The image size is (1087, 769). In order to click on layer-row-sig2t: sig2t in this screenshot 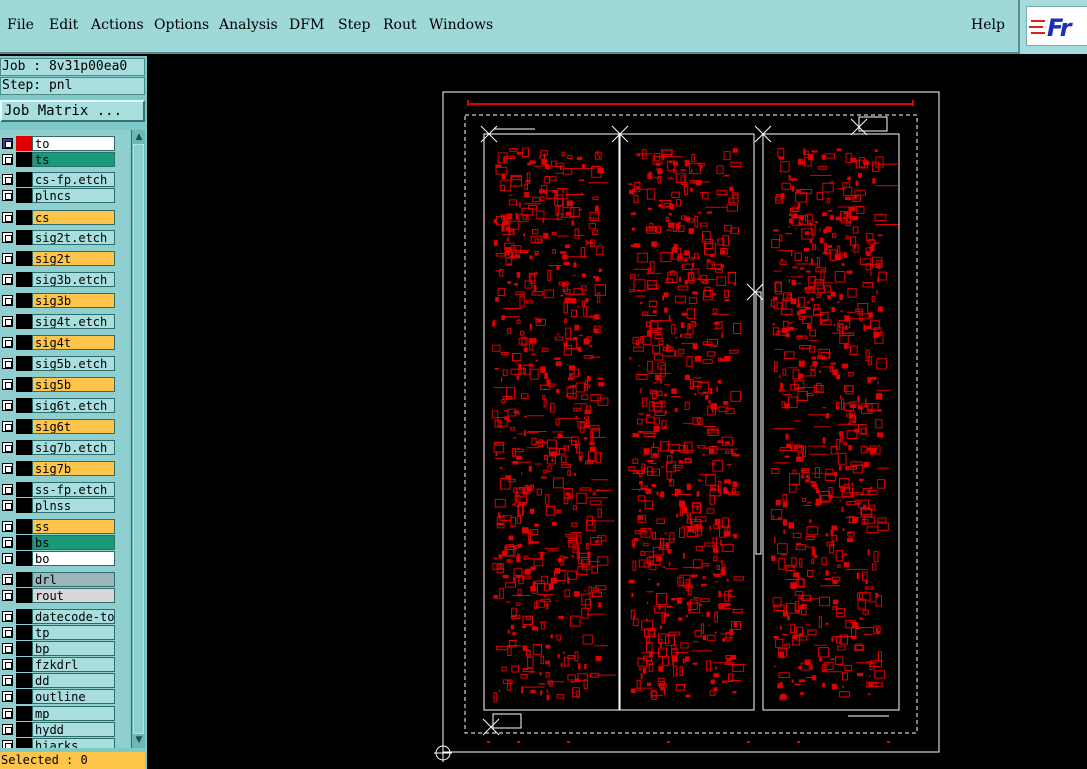, I will do `click(65, 258)`.